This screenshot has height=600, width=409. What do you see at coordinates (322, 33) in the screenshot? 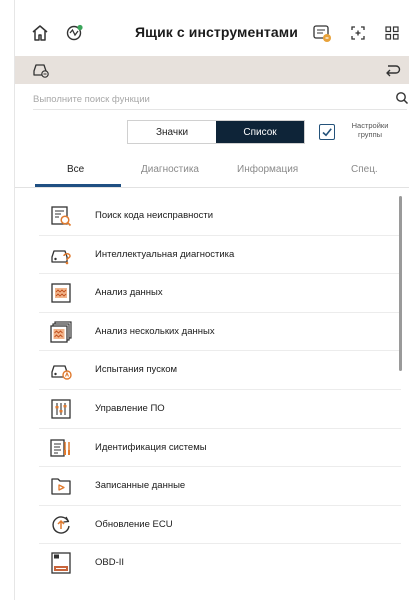
I see `obd-device-icon` at bounding box center [322, 33].